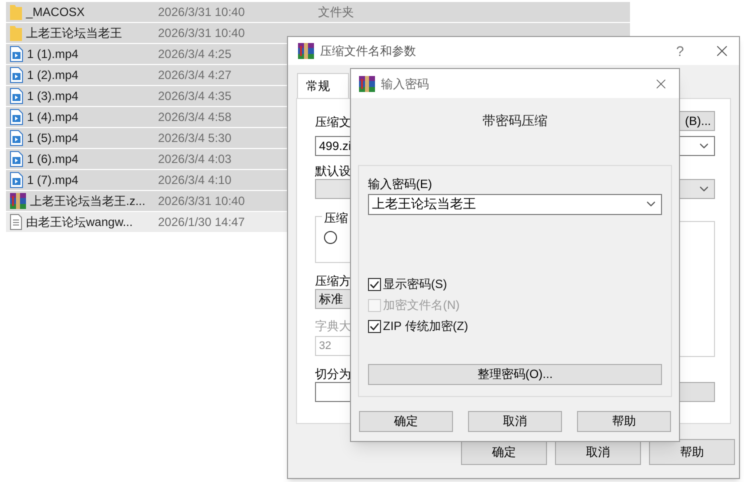 The width and height of the screenshot is (749, 482). What do you see at coordinates (406, 421) in the screenshot?
I see `ok-button: 确定` at bounding box center [406, 421].